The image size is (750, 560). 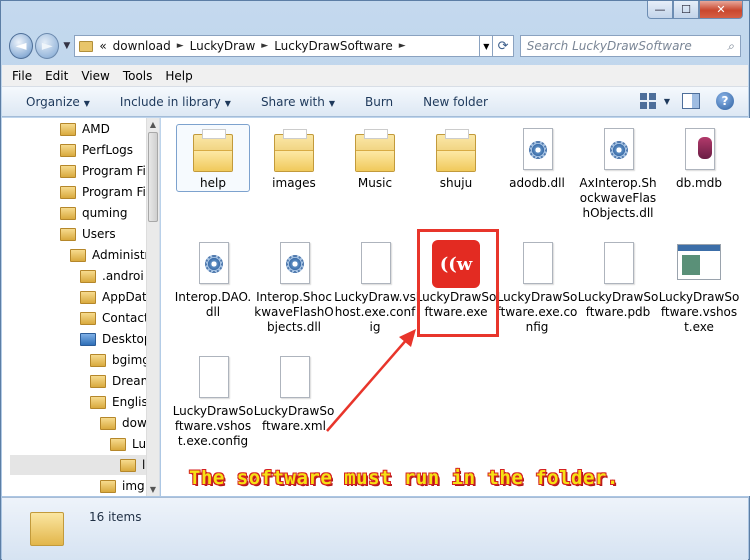 I want to click on annotation-text: The software must run in the folder., so click(x=404, y=478).